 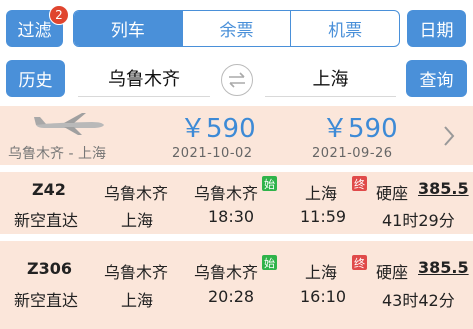 What do you see at coordinates (352, 153) in the screenshot?
I see `flight-date: 2021-09-26` at bounding box center [352, 153].